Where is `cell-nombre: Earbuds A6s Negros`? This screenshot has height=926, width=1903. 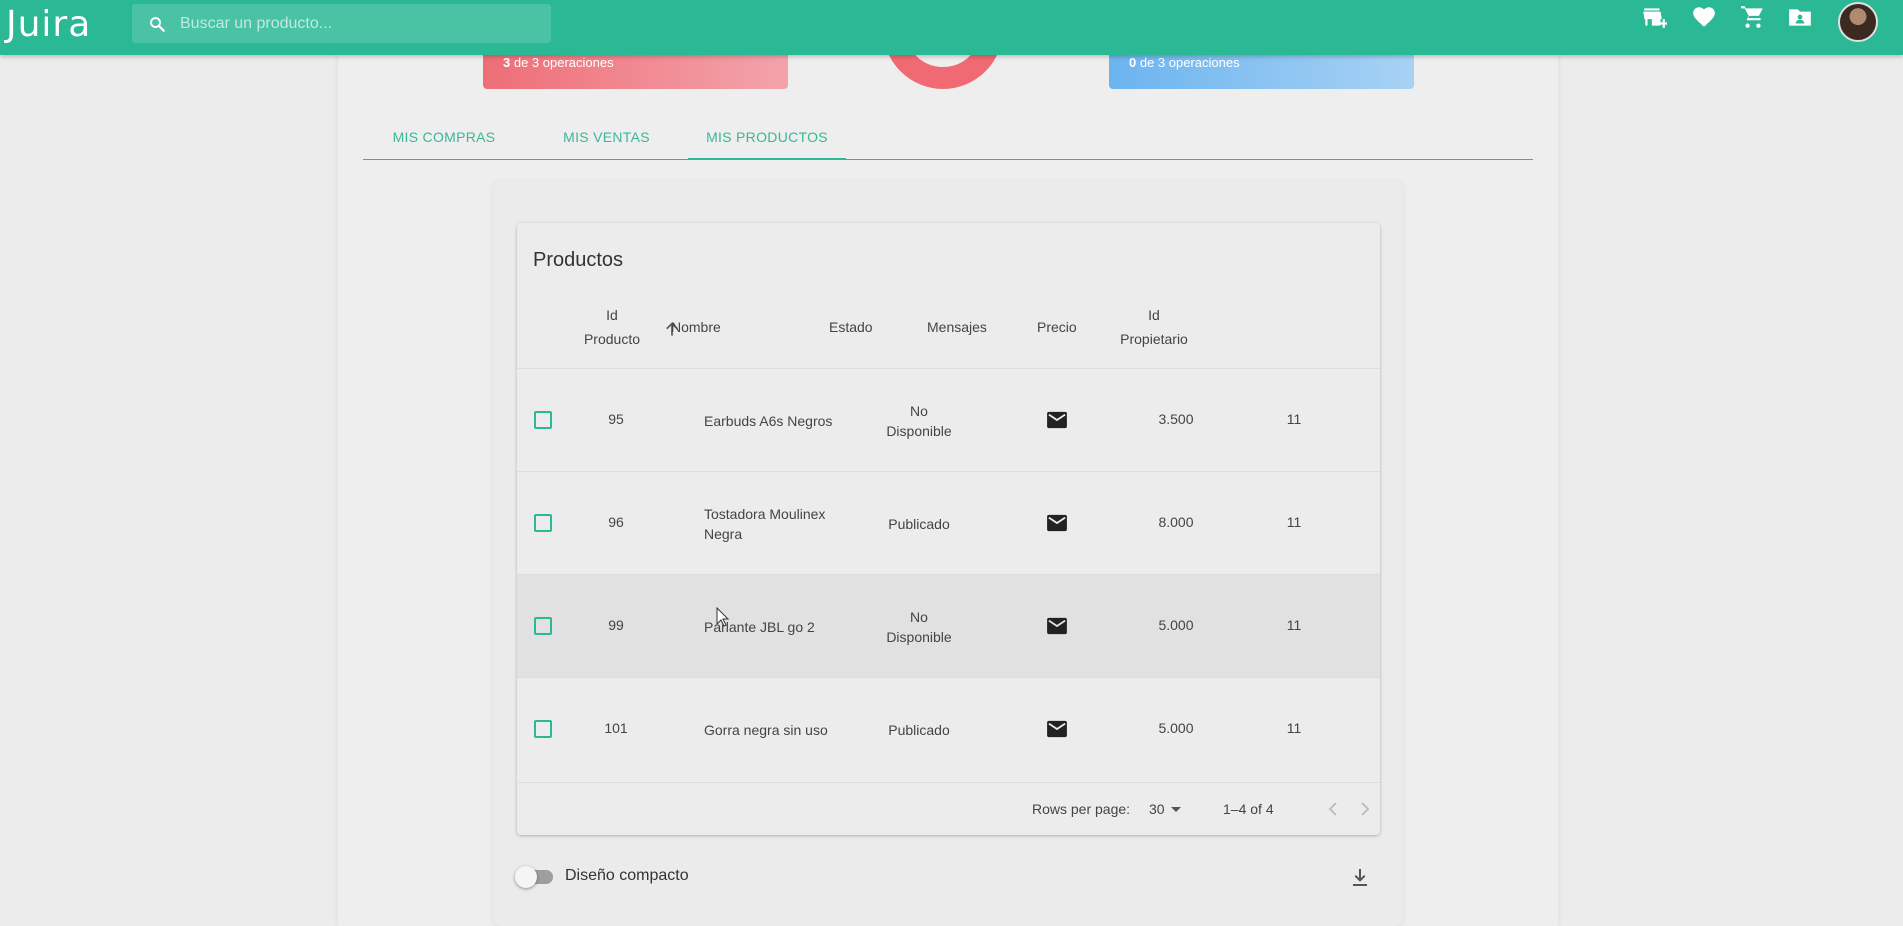 cell-nombre: Earbuds A6s Negros is located at coordinates (768, 421).